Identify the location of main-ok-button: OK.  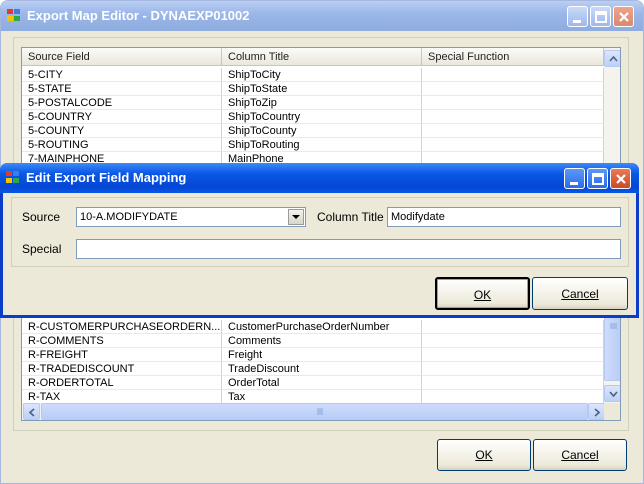
(484, 455).